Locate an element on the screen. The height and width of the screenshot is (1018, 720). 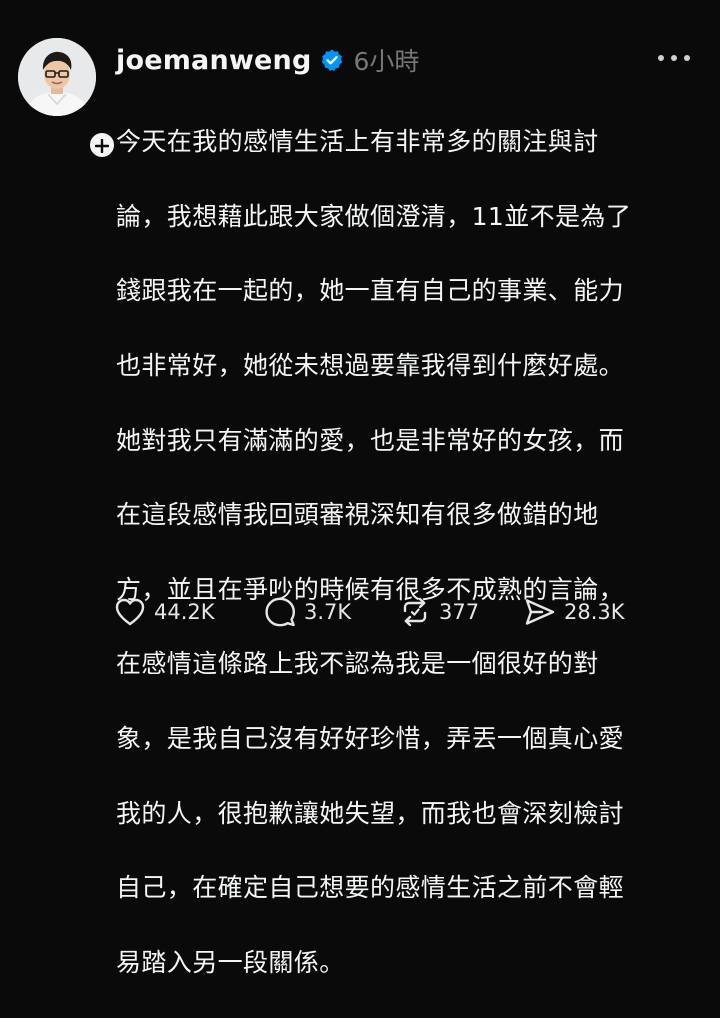
send-icon is located at coordinates (540, 612).